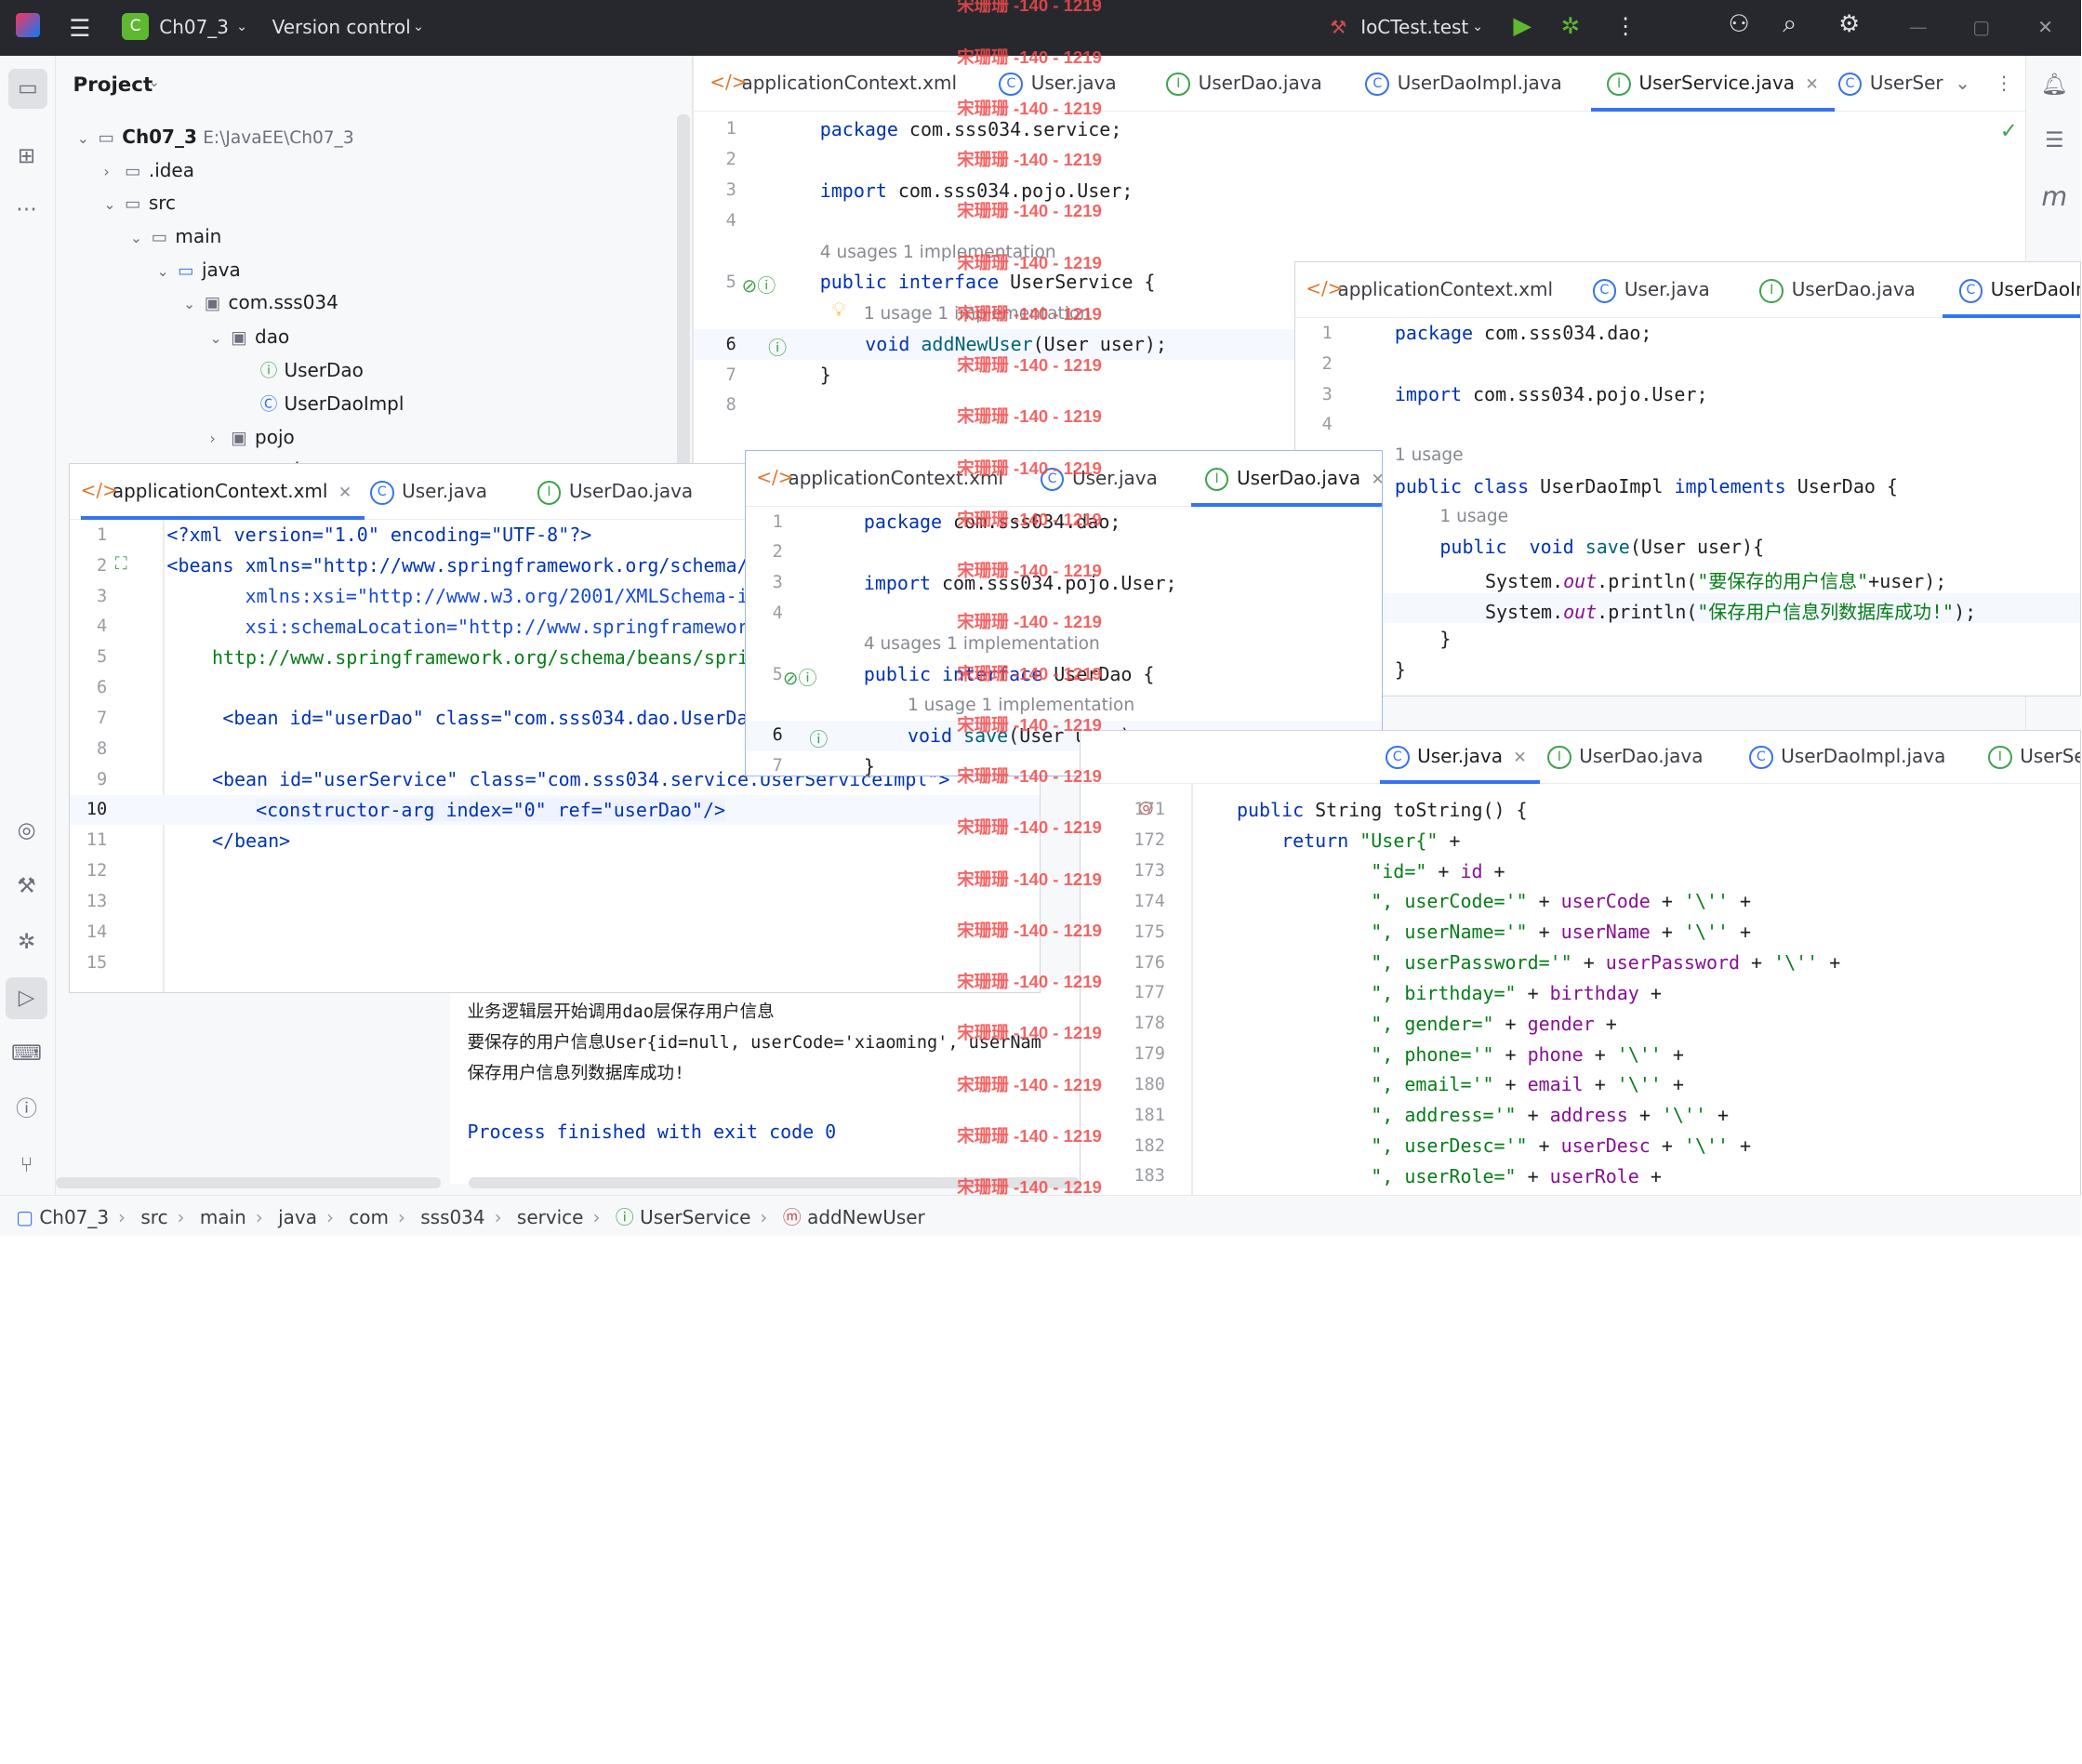 The image size is (2082, 1764). Describe the element at coordinates (1414, 27) in the screenshot. I see `run-config-selector: IoCTest.test` at that location.